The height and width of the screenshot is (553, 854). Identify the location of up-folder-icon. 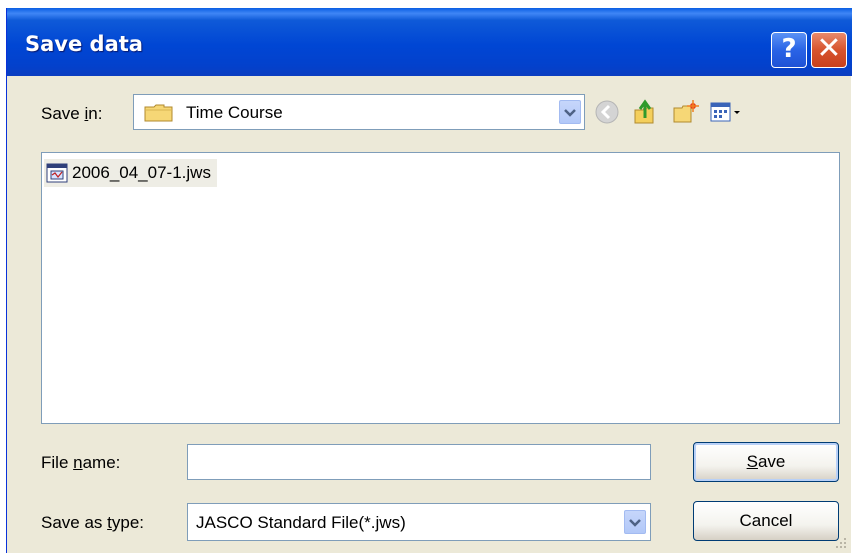
(645, 112).